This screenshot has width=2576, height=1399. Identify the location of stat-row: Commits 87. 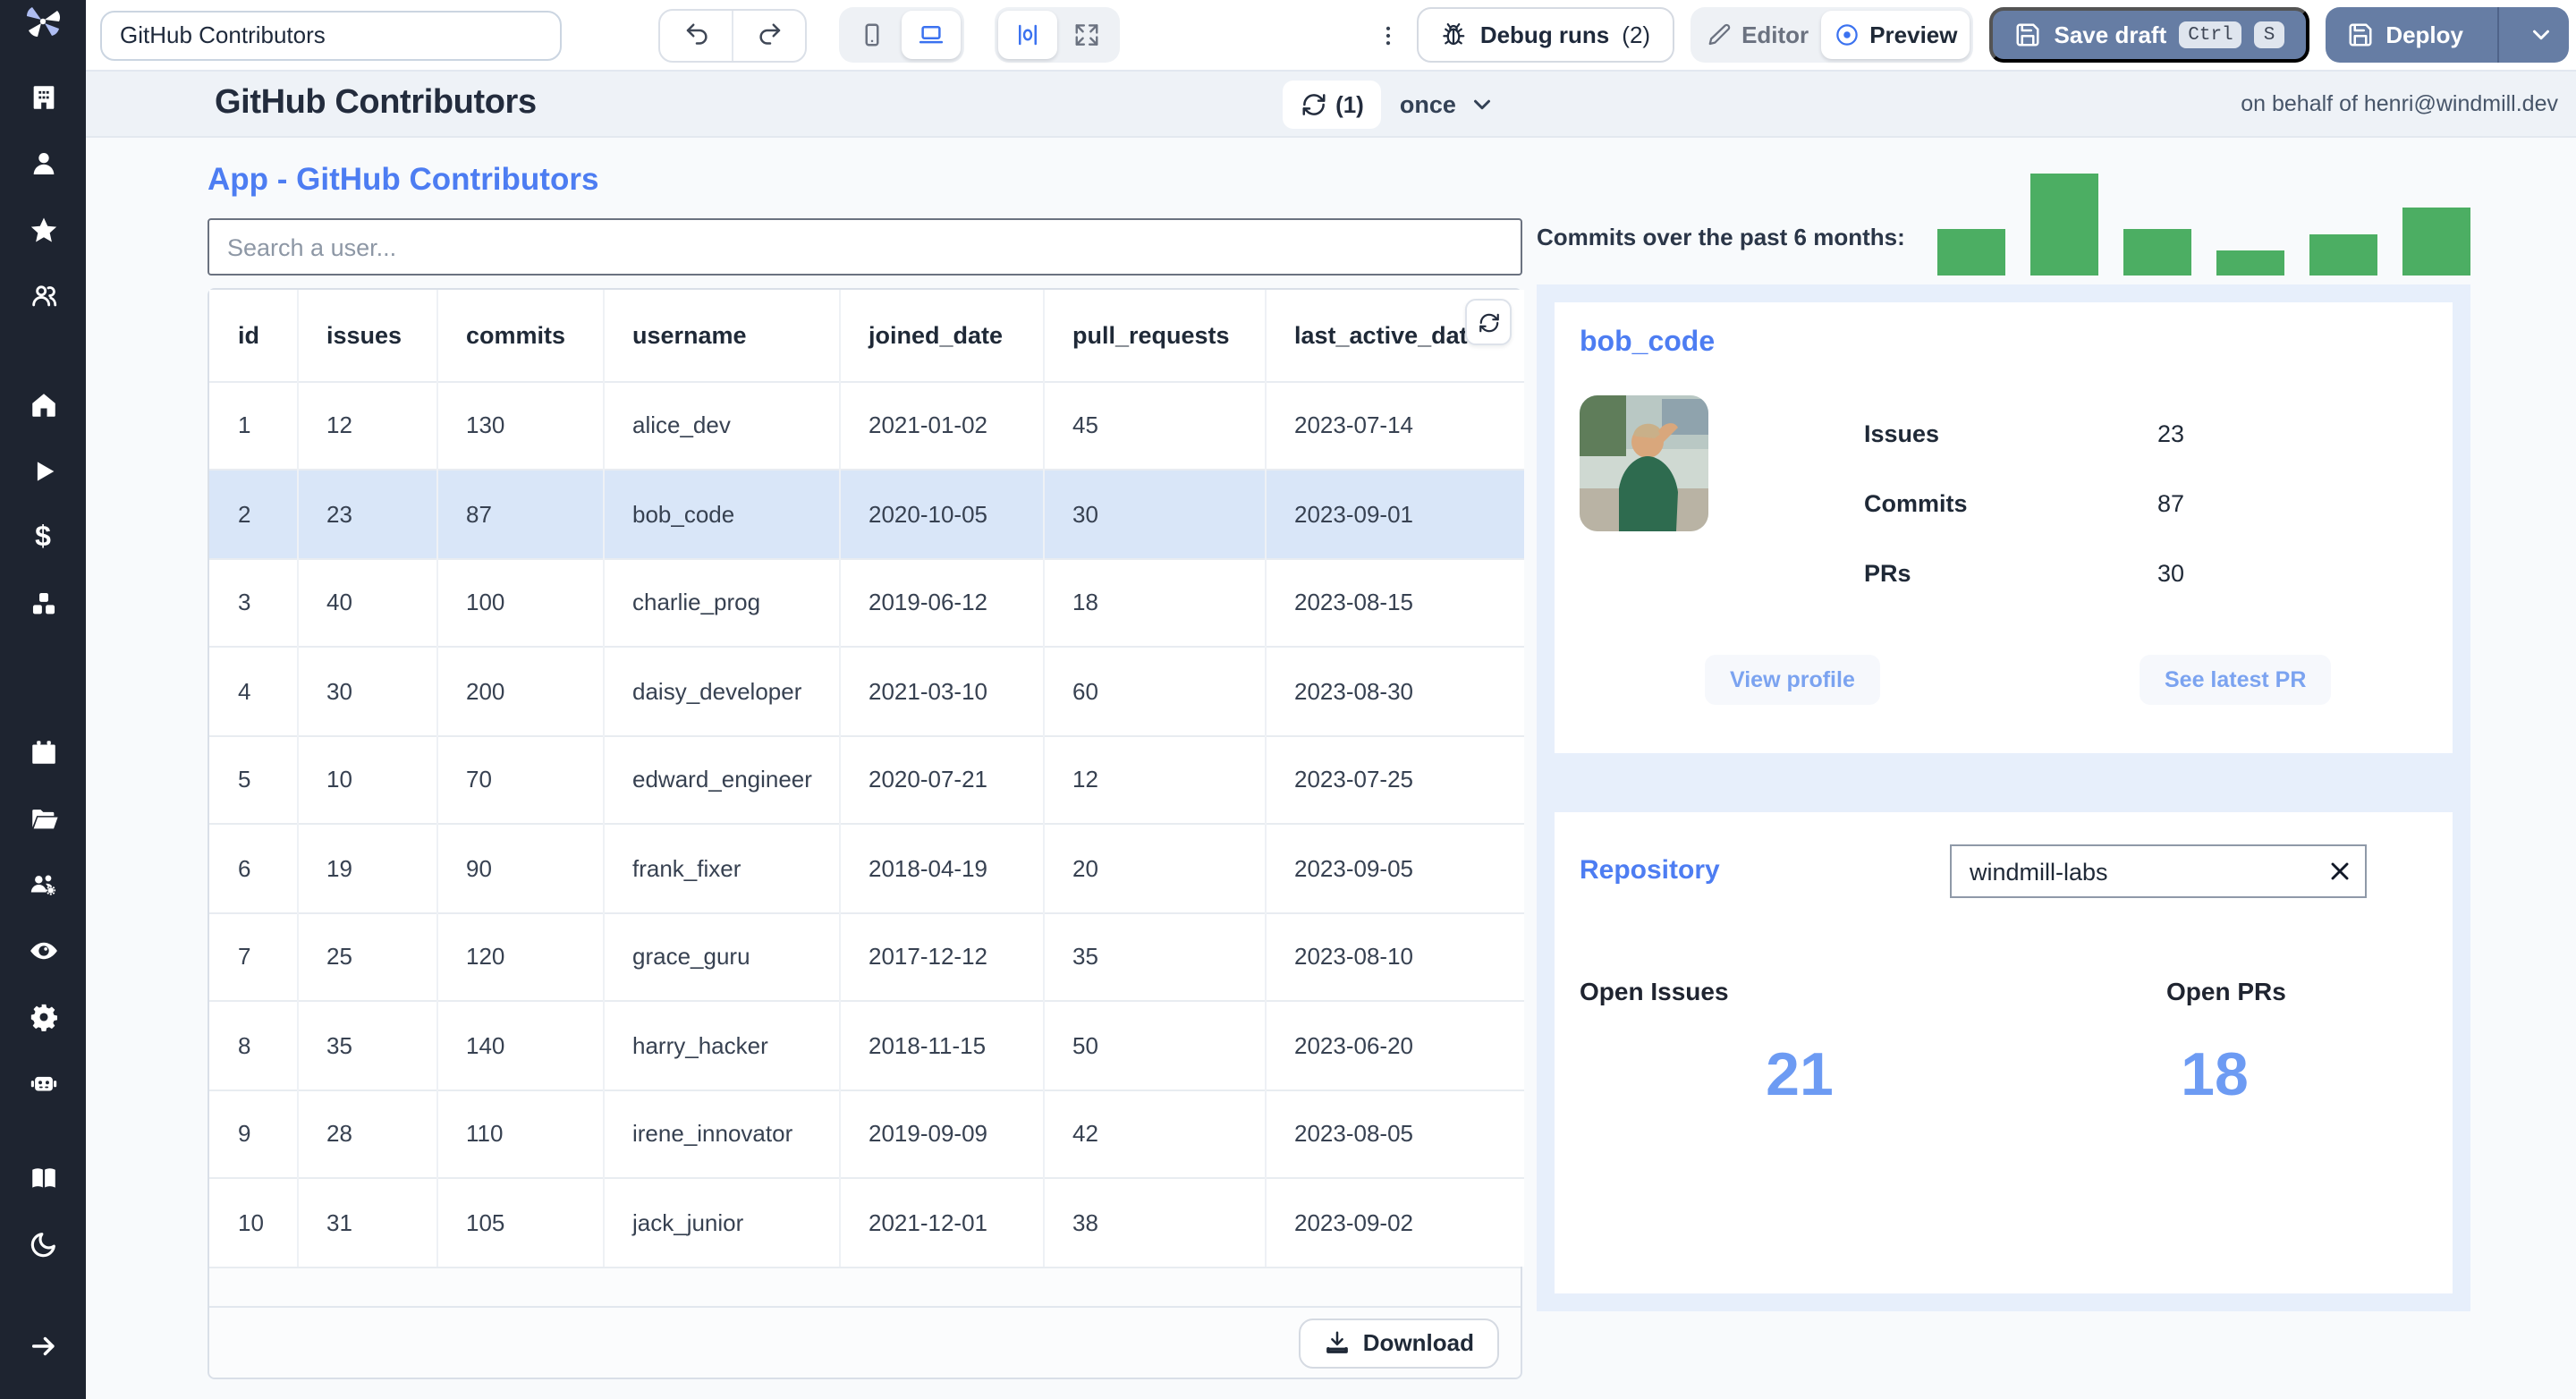
(2024, 503).